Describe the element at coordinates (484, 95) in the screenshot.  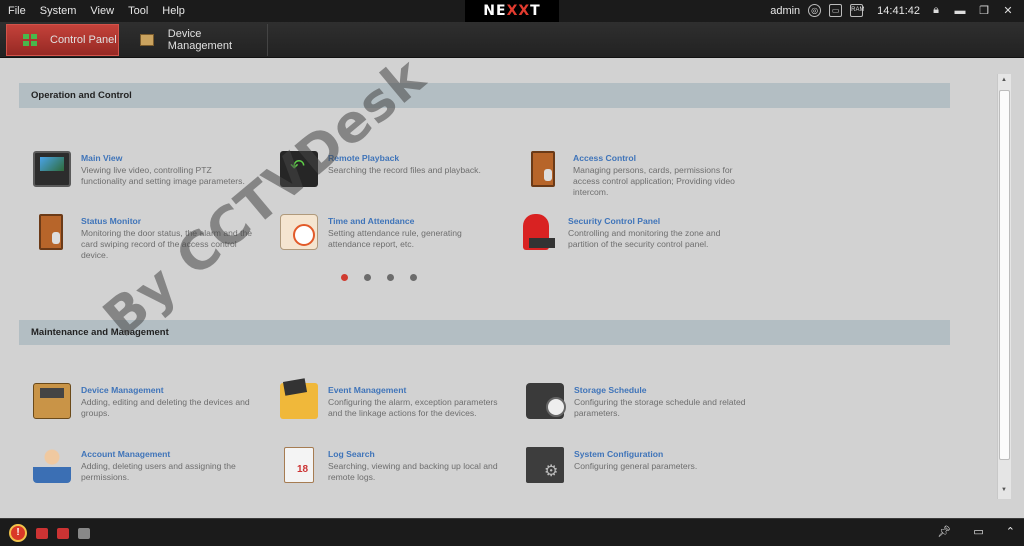
I see `section-operation-control: Operation and Control` at that location.